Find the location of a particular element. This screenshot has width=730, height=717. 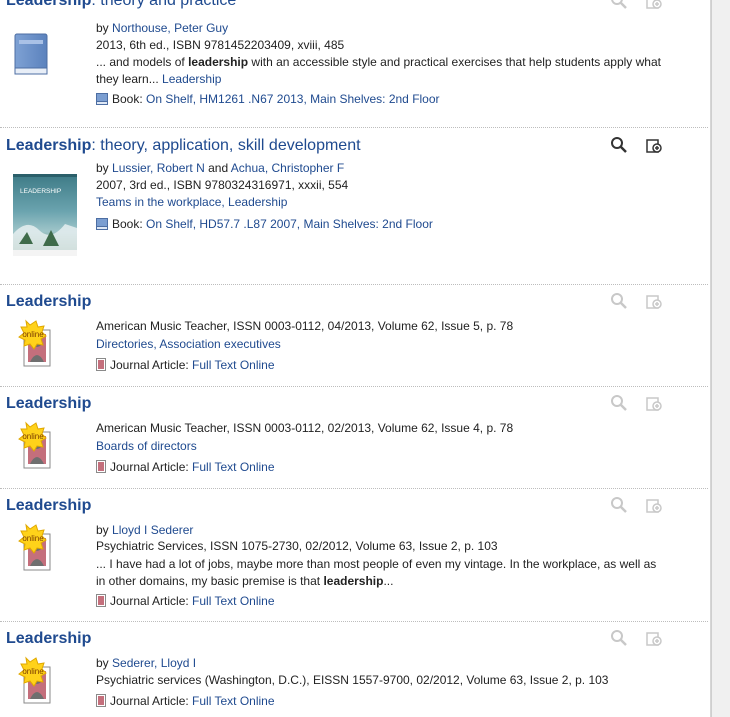

subjects-line: Boards of directors is located at coordinates (146, 446).